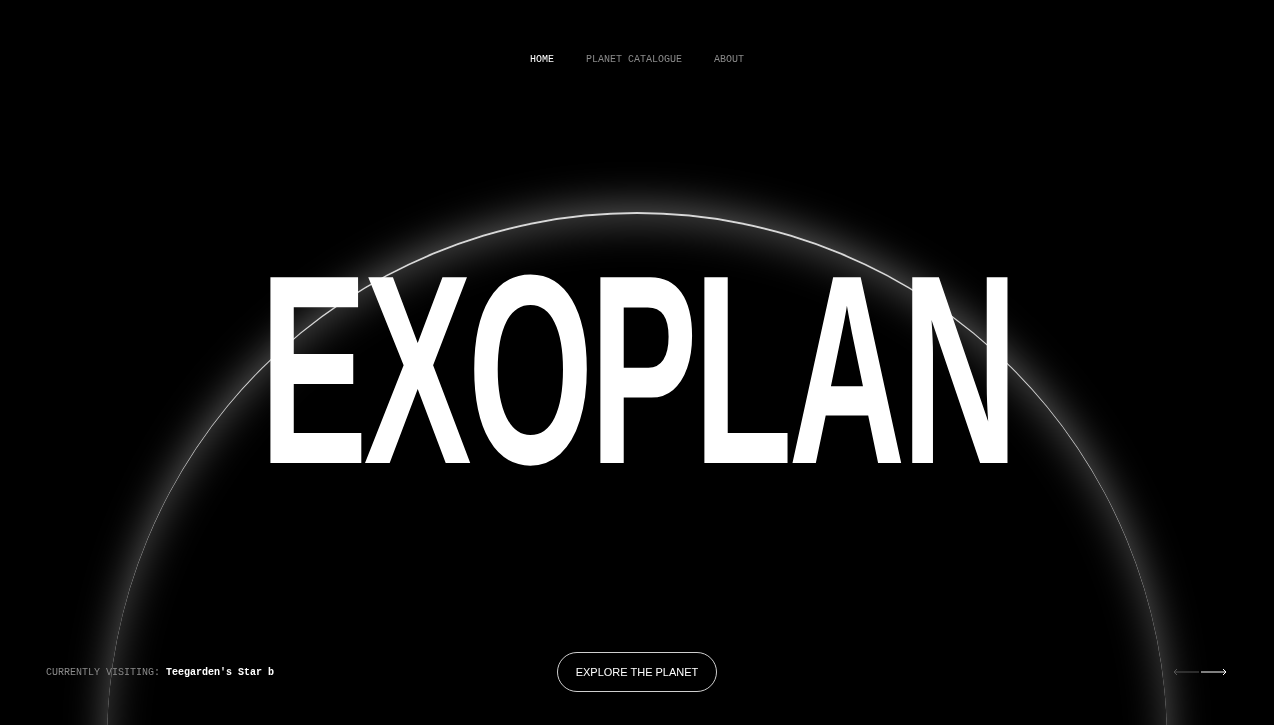 The height and width of the screenshot is (725, 1274). What do you see at coordinates (637, 672) in the screenshot?
I see `explore-button: EXPLORE THE PLANET` at bounding box center [637, 672].